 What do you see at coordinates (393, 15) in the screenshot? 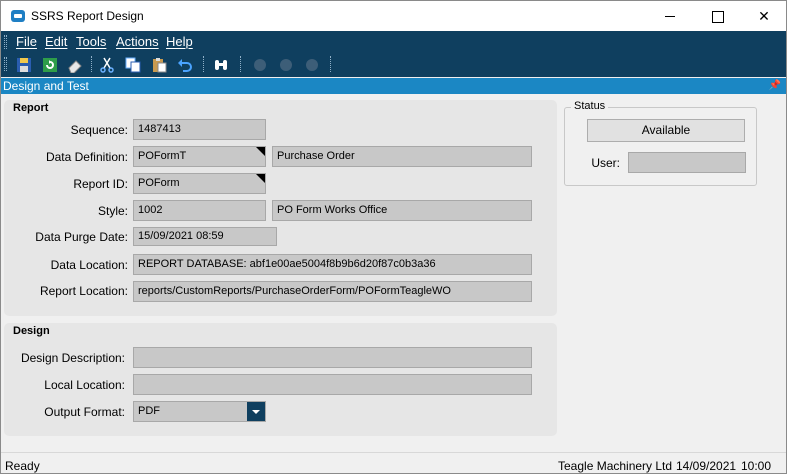
I see `title-bar: SSRS Report Design ✕` at bounding box center [393, 15].